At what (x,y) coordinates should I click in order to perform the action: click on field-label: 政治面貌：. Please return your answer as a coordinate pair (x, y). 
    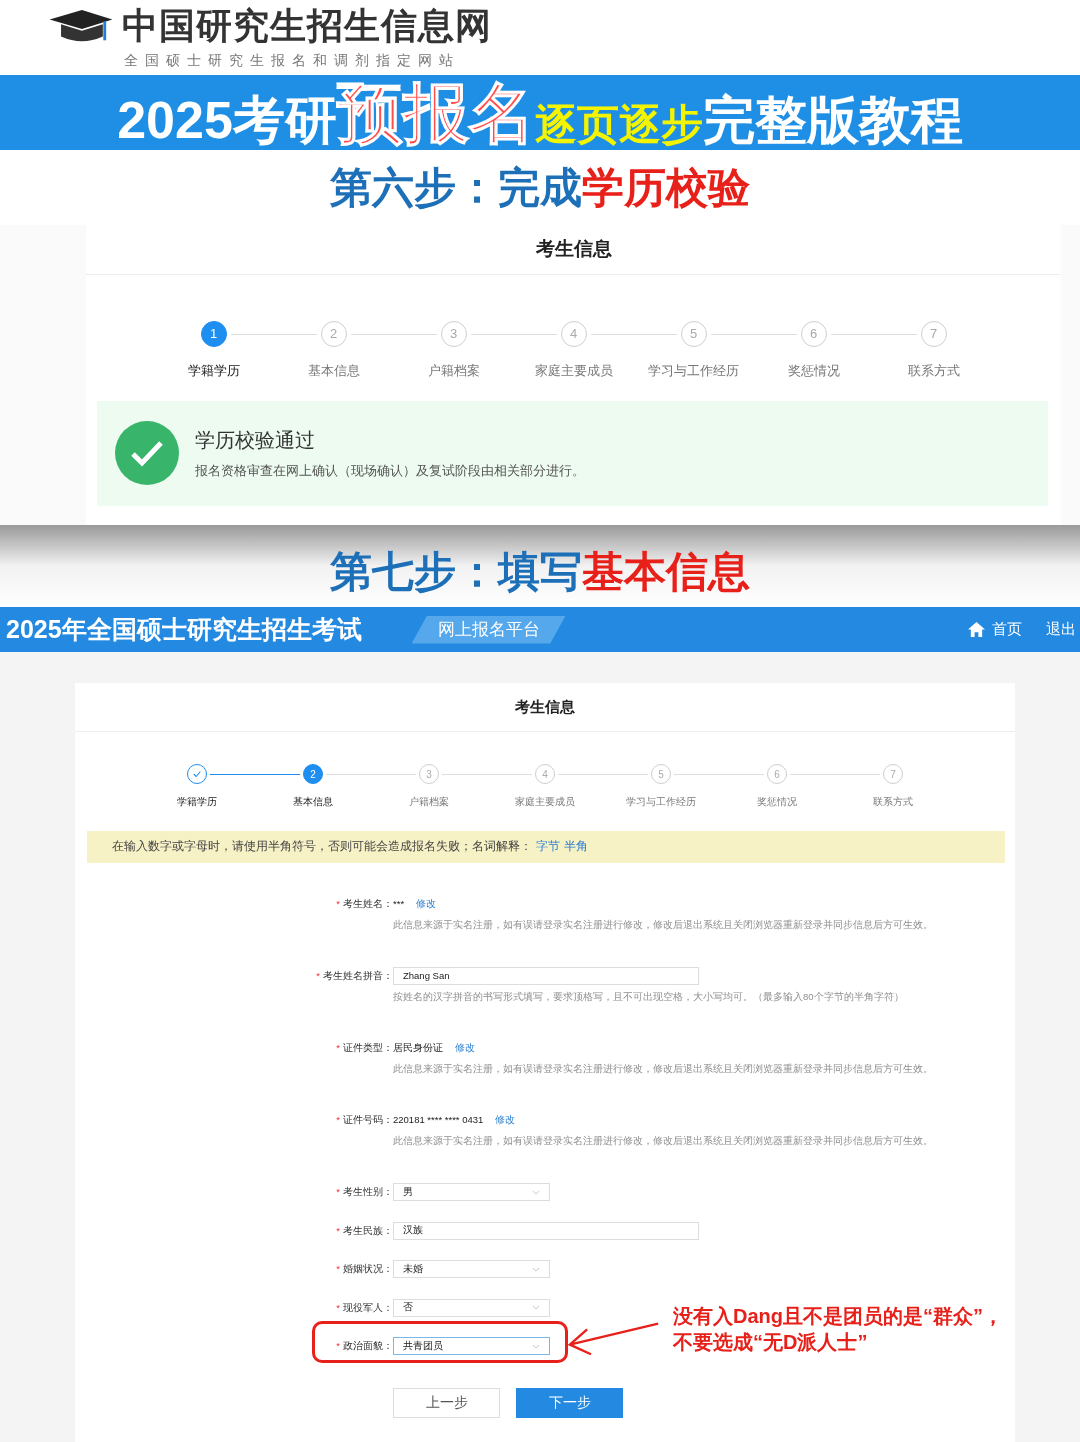
    Looking at the image, I should click on (368, 1346).